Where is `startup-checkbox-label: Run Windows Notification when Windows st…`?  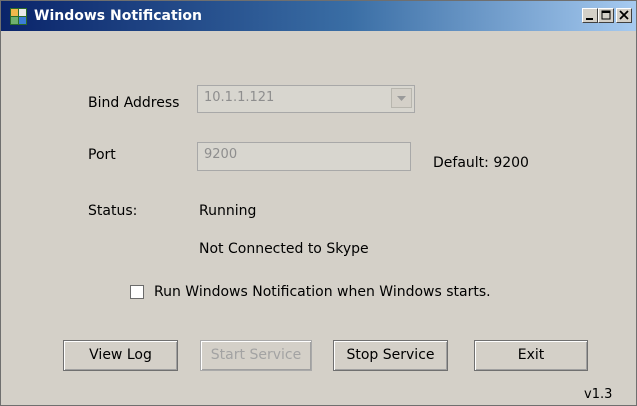 startup-checkbox-label: Run Windows Notification when Windows st… is located at coordinates (322, 292).